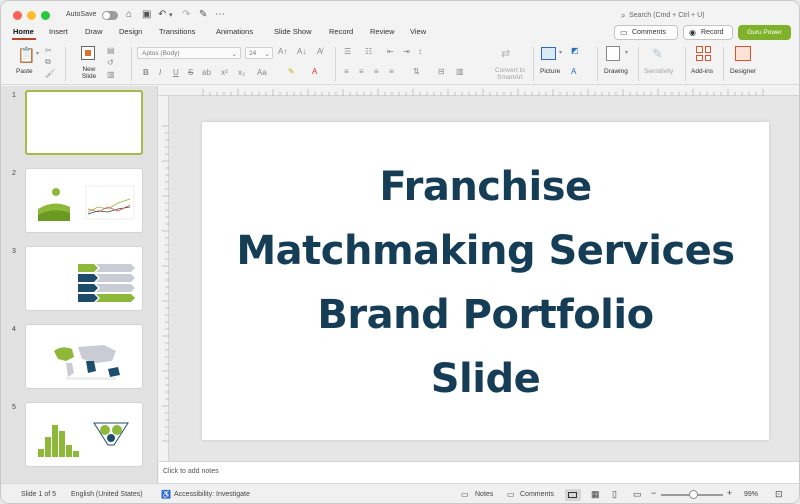  I want to click on slideshow-icon: ▭, so click(637, 494).